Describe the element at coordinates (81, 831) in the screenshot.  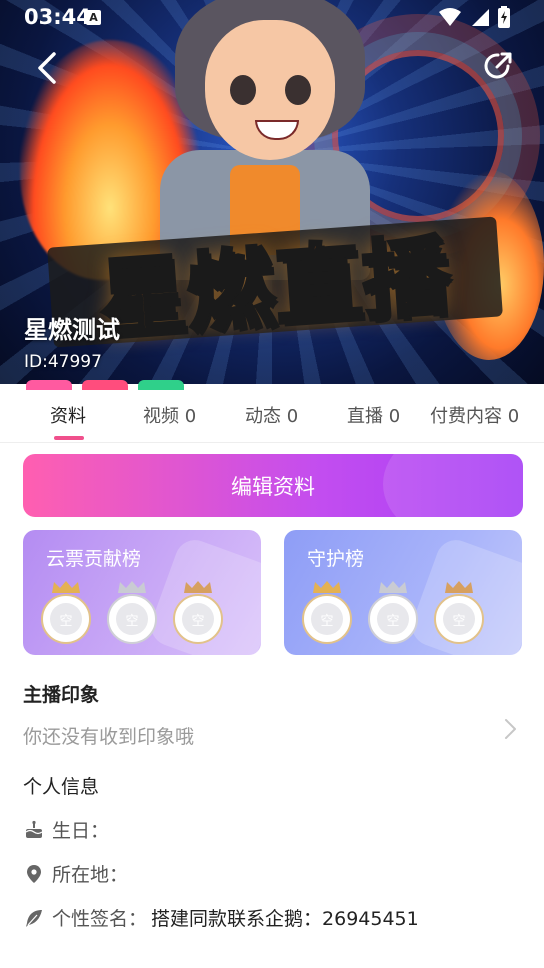
I see `birthday-label: 生日：` at that location.